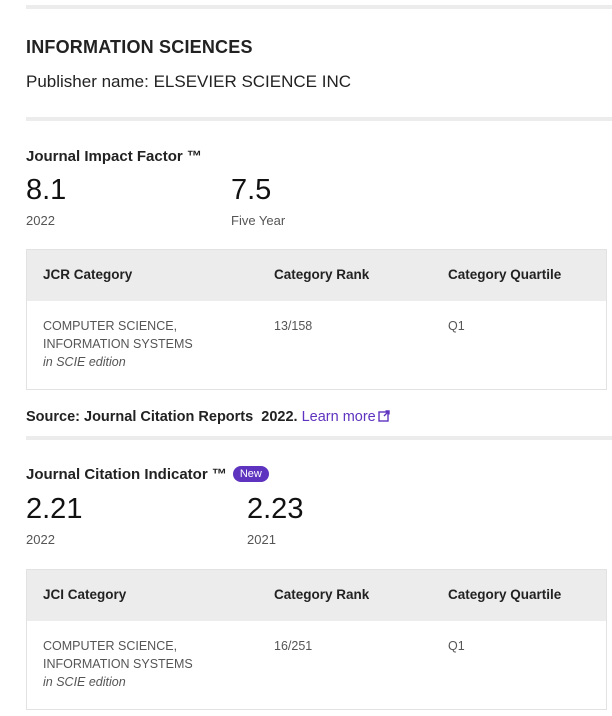  I want to click on column-header: JCI Category, so click(85, 594).